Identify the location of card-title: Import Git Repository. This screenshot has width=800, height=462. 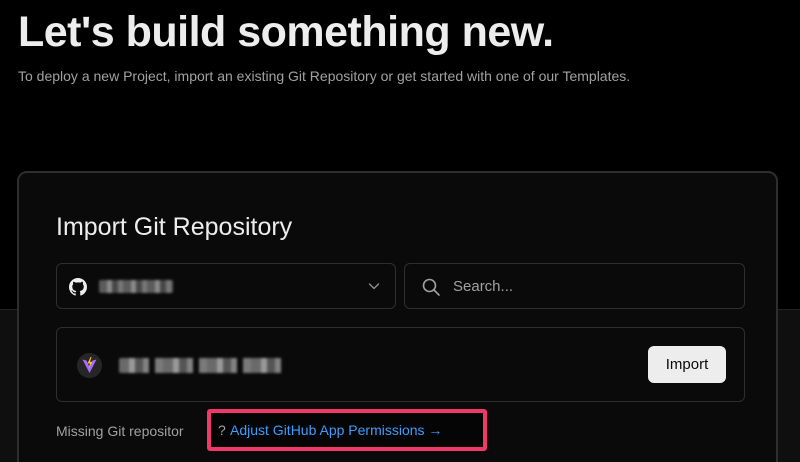
(174, 227).